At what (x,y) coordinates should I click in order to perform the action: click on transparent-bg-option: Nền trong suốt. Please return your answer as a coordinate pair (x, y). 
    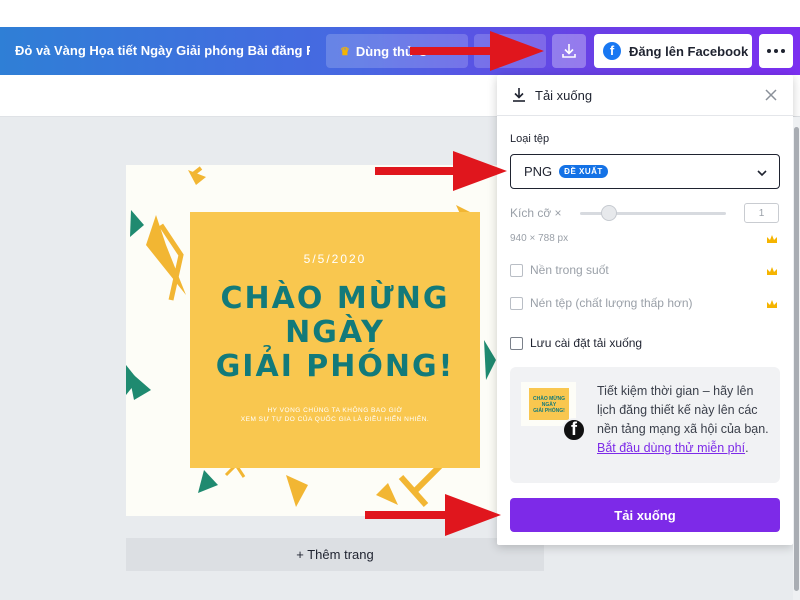
    Looking at the image, I should click on (559, 270).